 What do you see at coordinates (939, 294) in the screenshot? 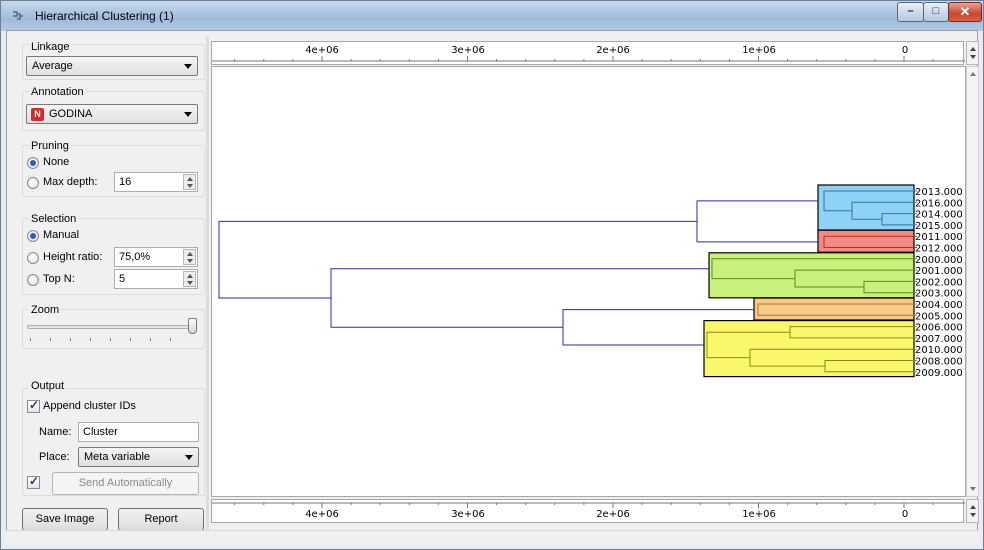
I see `leaf-label: 2003.000` at bounding box center [939, 294].